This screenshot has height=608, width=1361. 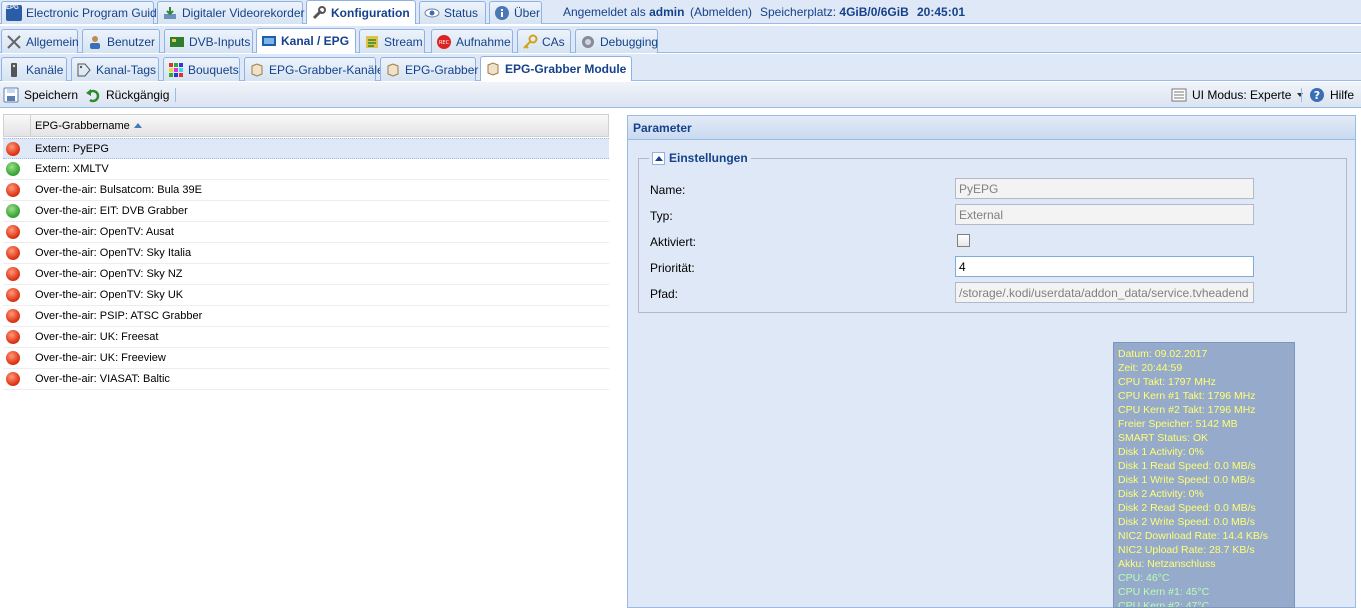 What do you see at coordinates (963, 240) in the screenshot?
I see `enabled-checkbox` at bounding box center [963, 240].